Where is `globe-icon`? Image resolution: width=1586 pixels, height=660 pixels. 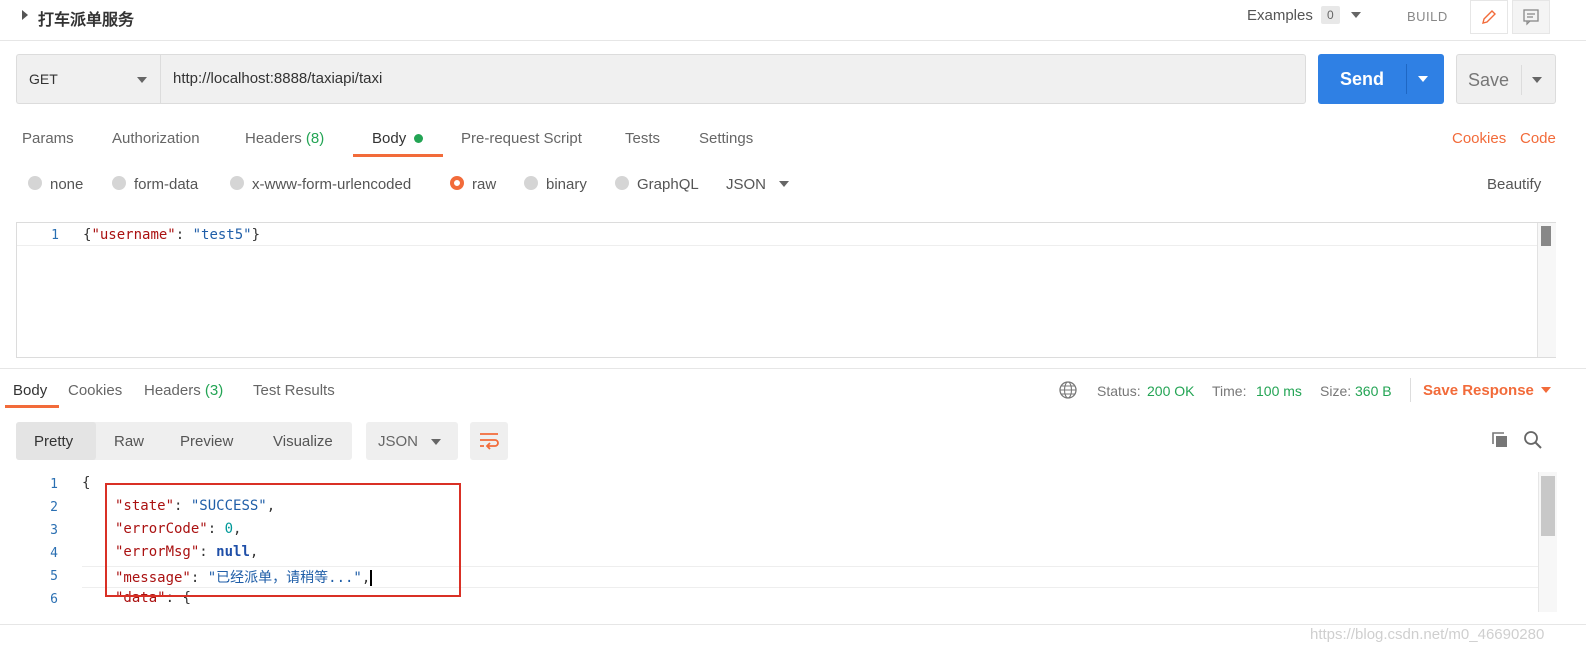 globe-icon is located at coordinates (1068, 390).